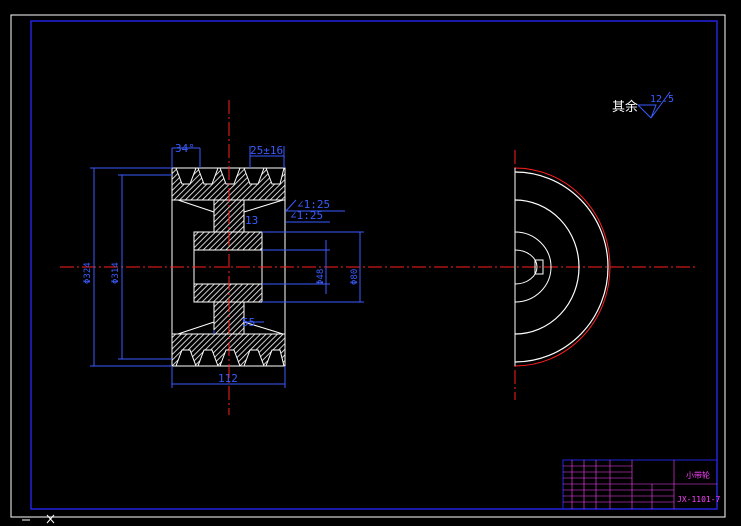 This screenshot has width=741, height=526. What do you see at coordinates (355, 277) in the screenshot?
I see `hub-diameter-label: Φ80` at bounding box center [355, 277].